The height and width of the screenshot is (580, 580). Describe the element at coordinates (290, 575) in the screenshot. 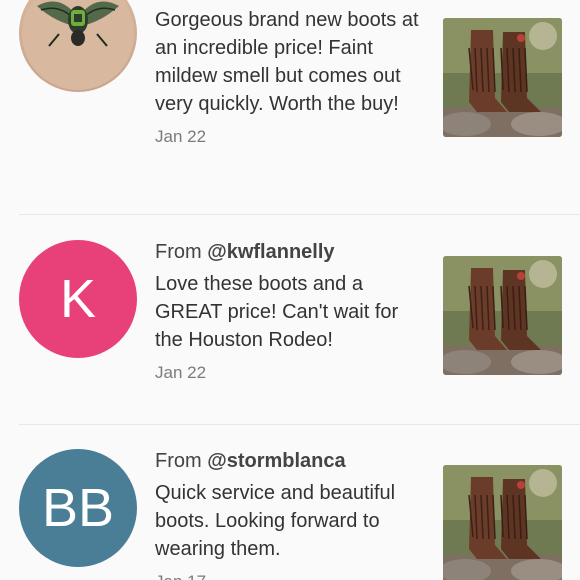

I see `review-date: Jan 17` at that location.